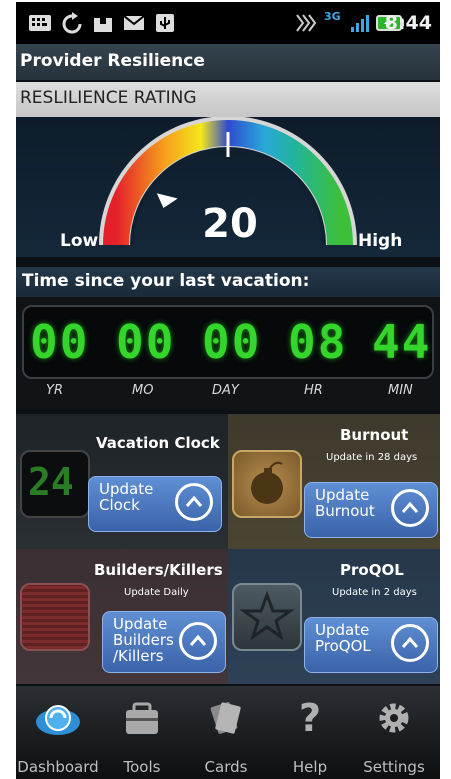 Image resolution: width=451 pixels, height=779 pixels. I want to click on question-mark-icon: ?, so click(310, 718).